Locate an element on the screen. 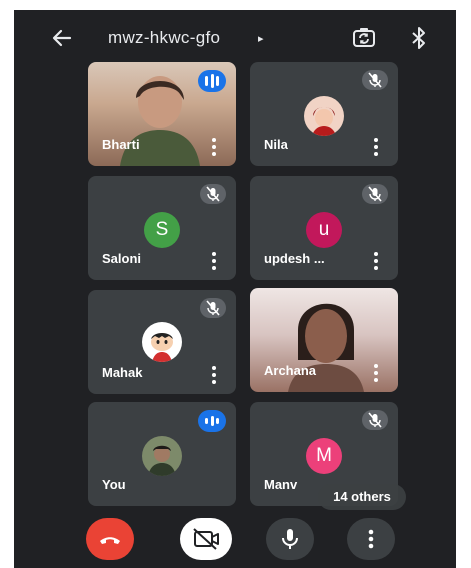  end-call-button is located at coordinates (110, 539).